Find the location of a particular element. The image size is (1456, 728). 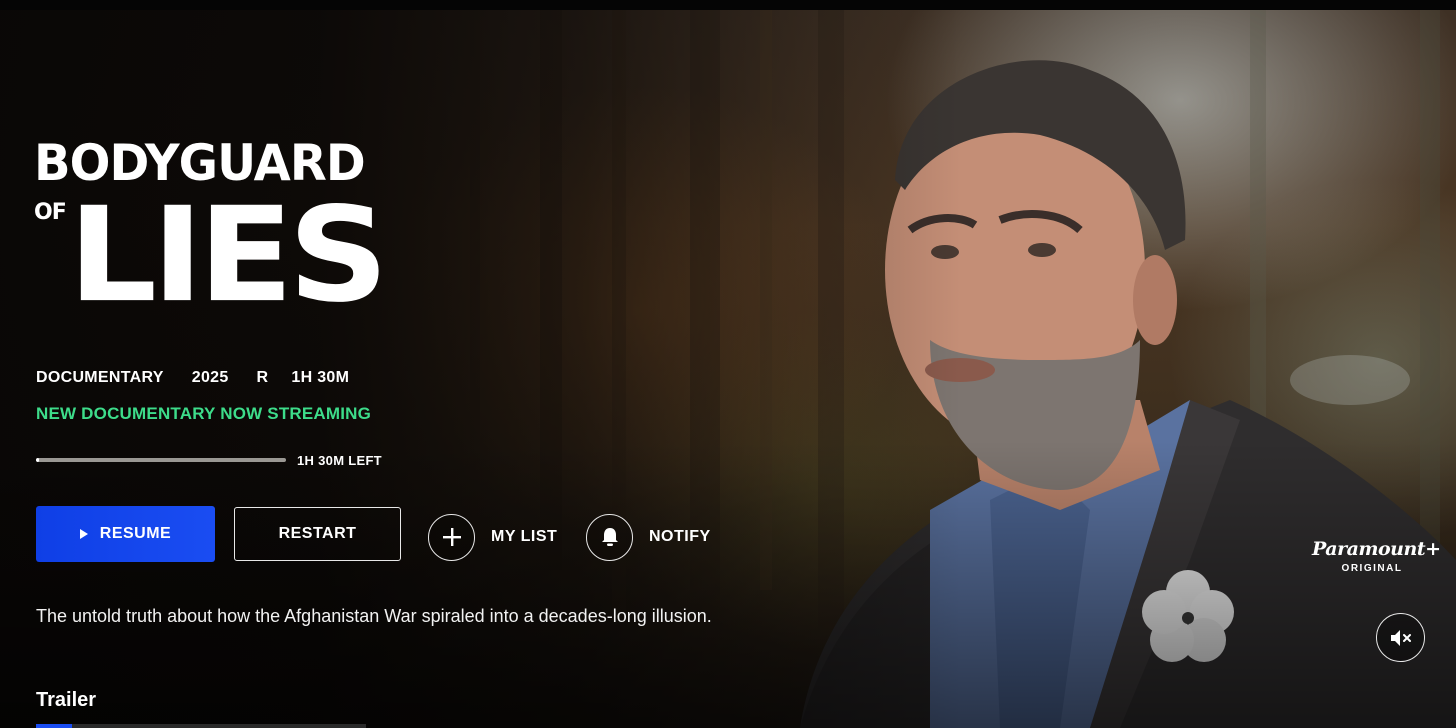

meta-genre: DOCUMENTARY is located at coordinates (100, 377).